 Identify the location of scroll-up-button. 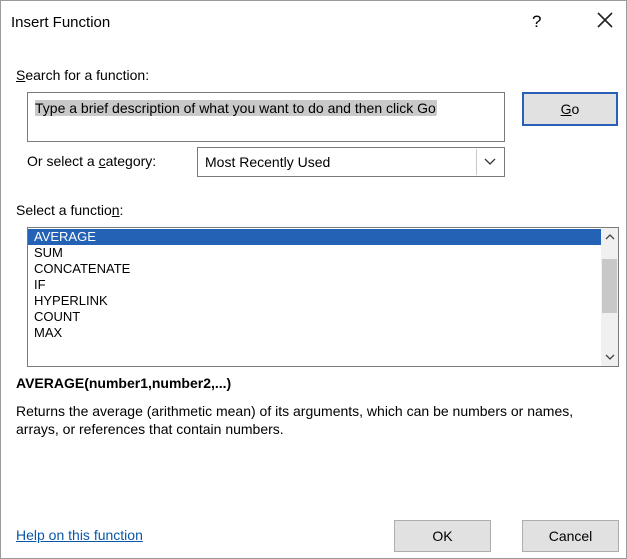
(609, 236).